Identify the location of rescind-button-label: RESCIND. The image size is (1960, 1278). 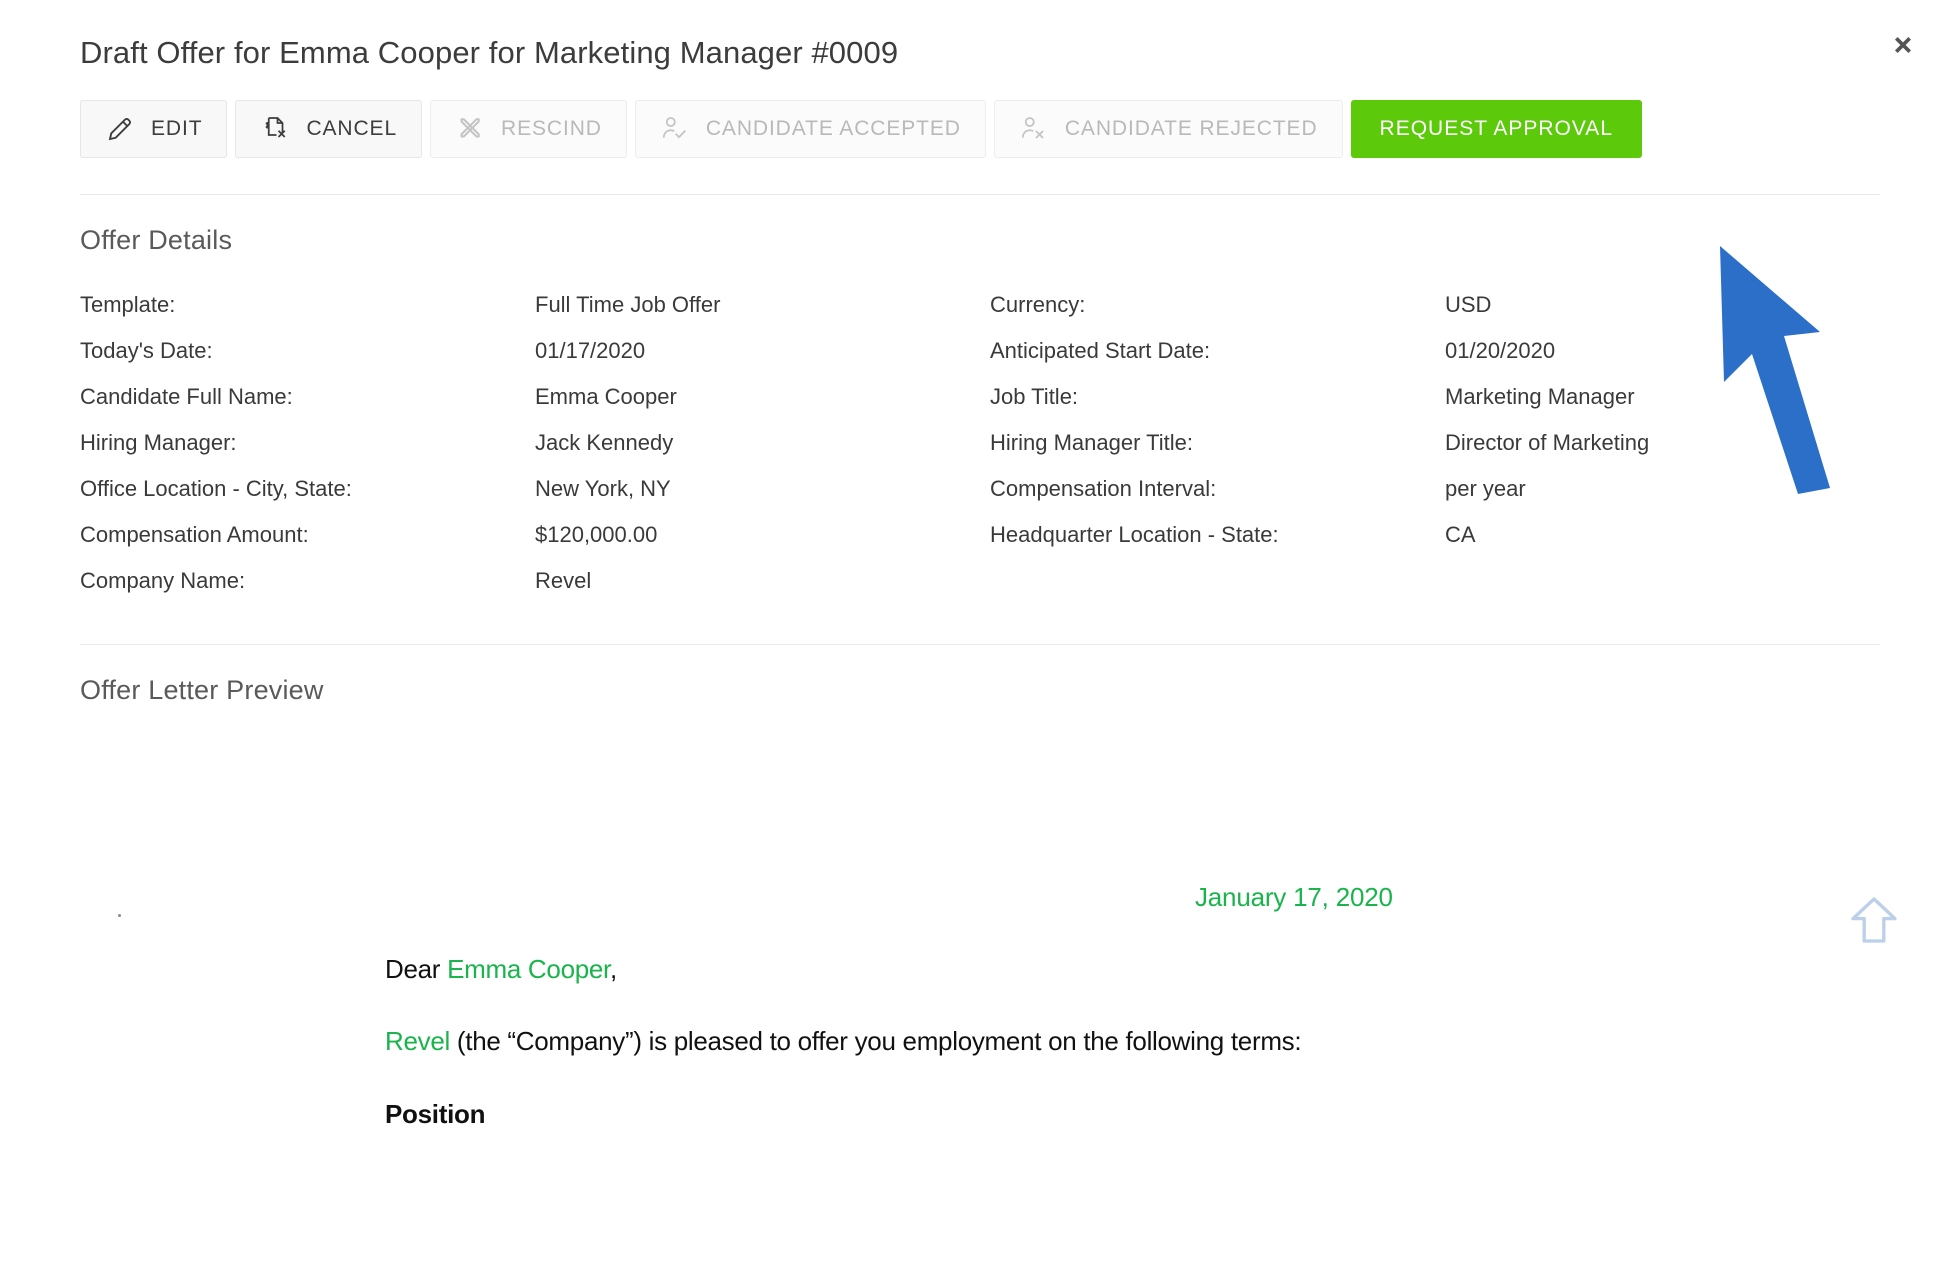
(551, 128).